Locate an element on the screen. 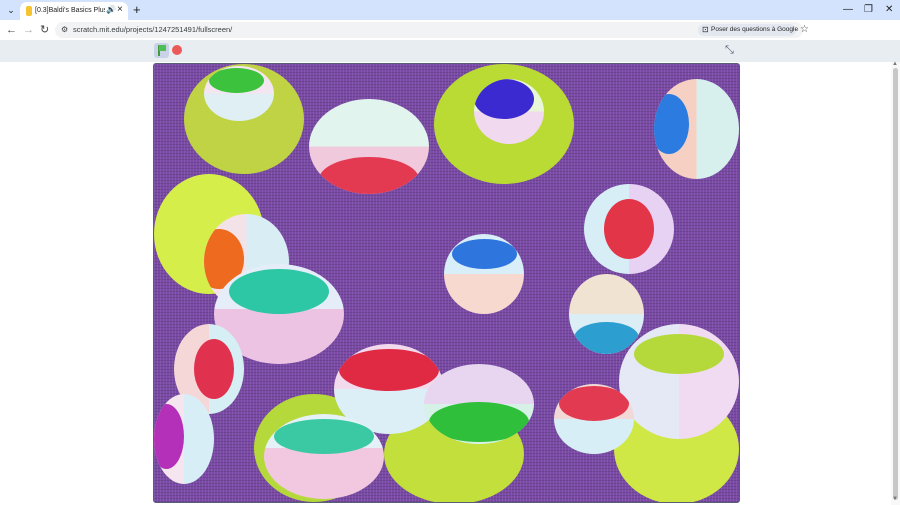  minimize-icon: — is located at coordinates (848, 9).